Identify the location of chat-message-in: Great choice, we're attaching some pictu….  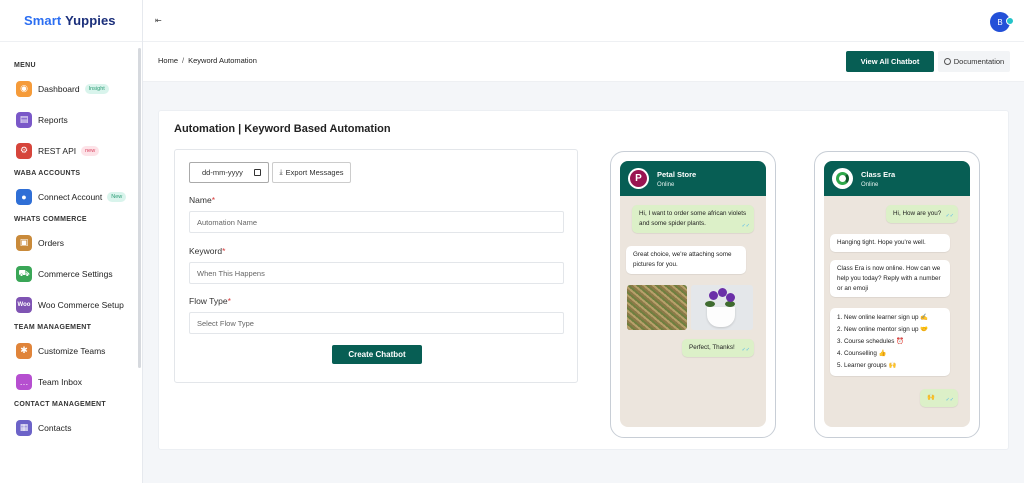
(686, 260).